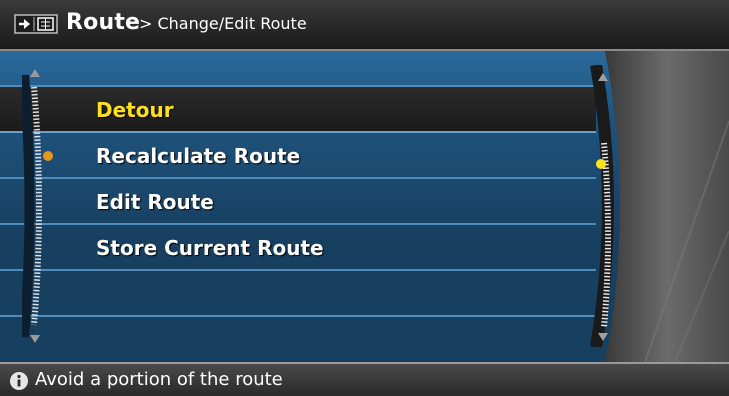 The image size is (729, 396). Describe the element at coordinates (603, 206) in the screenshot. I see `right-scroll-track` at that location.